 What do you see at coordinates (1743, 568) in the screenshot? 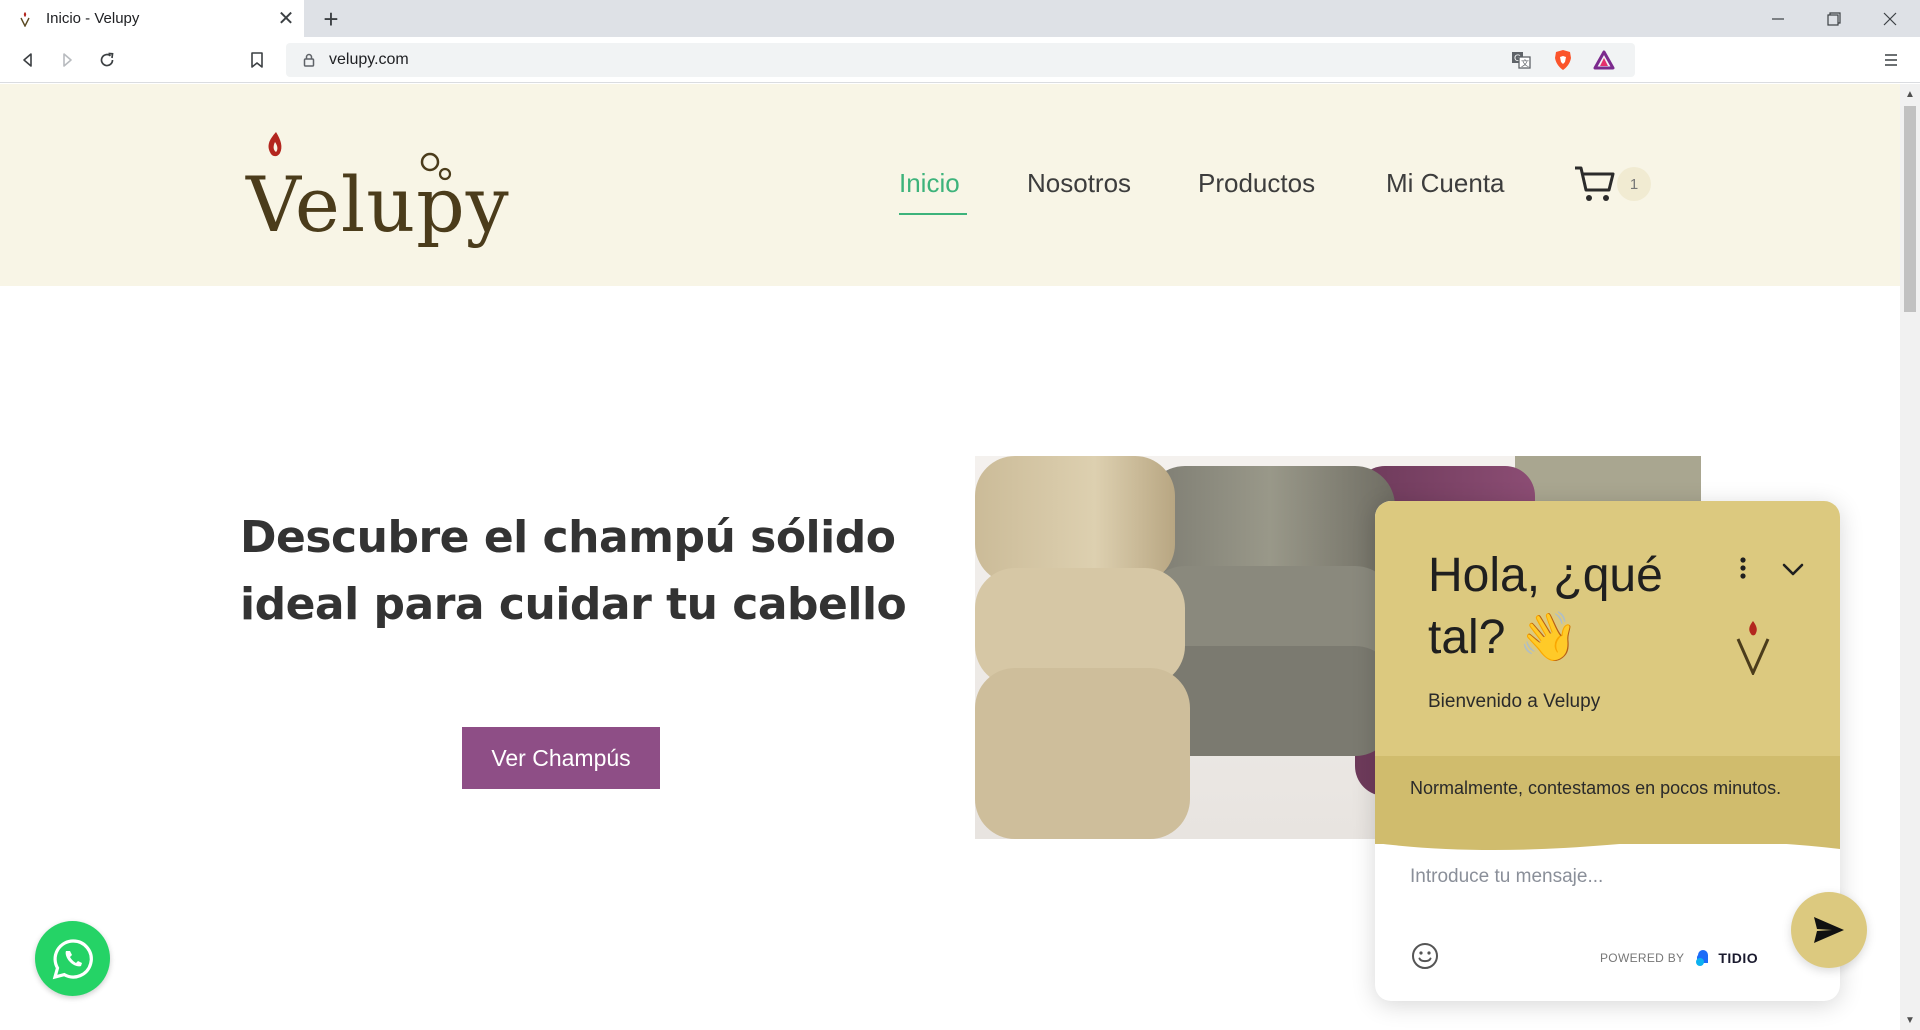
I see `more-options-icon` at bounding box center [1743, 568].